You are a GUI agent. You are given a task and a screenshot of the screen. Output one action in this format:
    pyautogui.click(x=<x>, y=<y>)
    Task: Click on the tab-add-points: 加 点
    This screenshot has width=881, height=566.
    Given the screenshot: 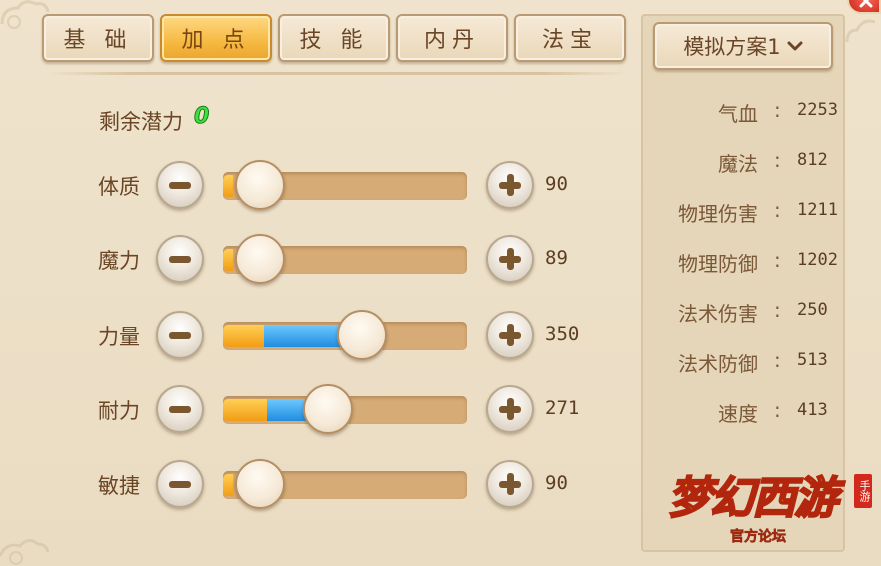 What is the action you would take?
    pyautogui.click(x=216, y=38)
    